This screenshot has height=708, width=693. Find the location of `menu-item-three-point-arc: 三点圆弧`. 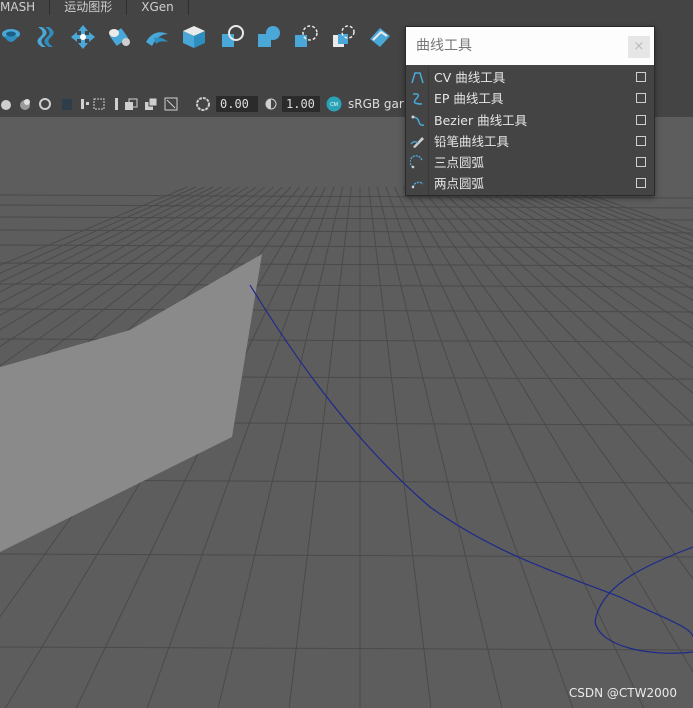

menu-item-three-point-arc: 三点圆弧 is located at coordinates (530, 162).